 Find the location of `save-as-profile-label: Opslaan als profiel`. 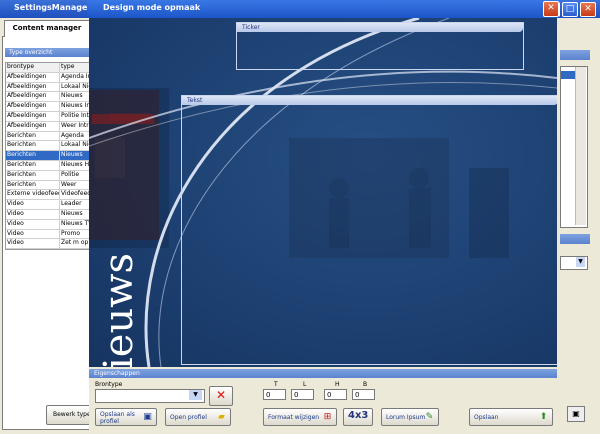

save-as-profile-label: Opslaan als profiel is located at coordinates (117, 418).